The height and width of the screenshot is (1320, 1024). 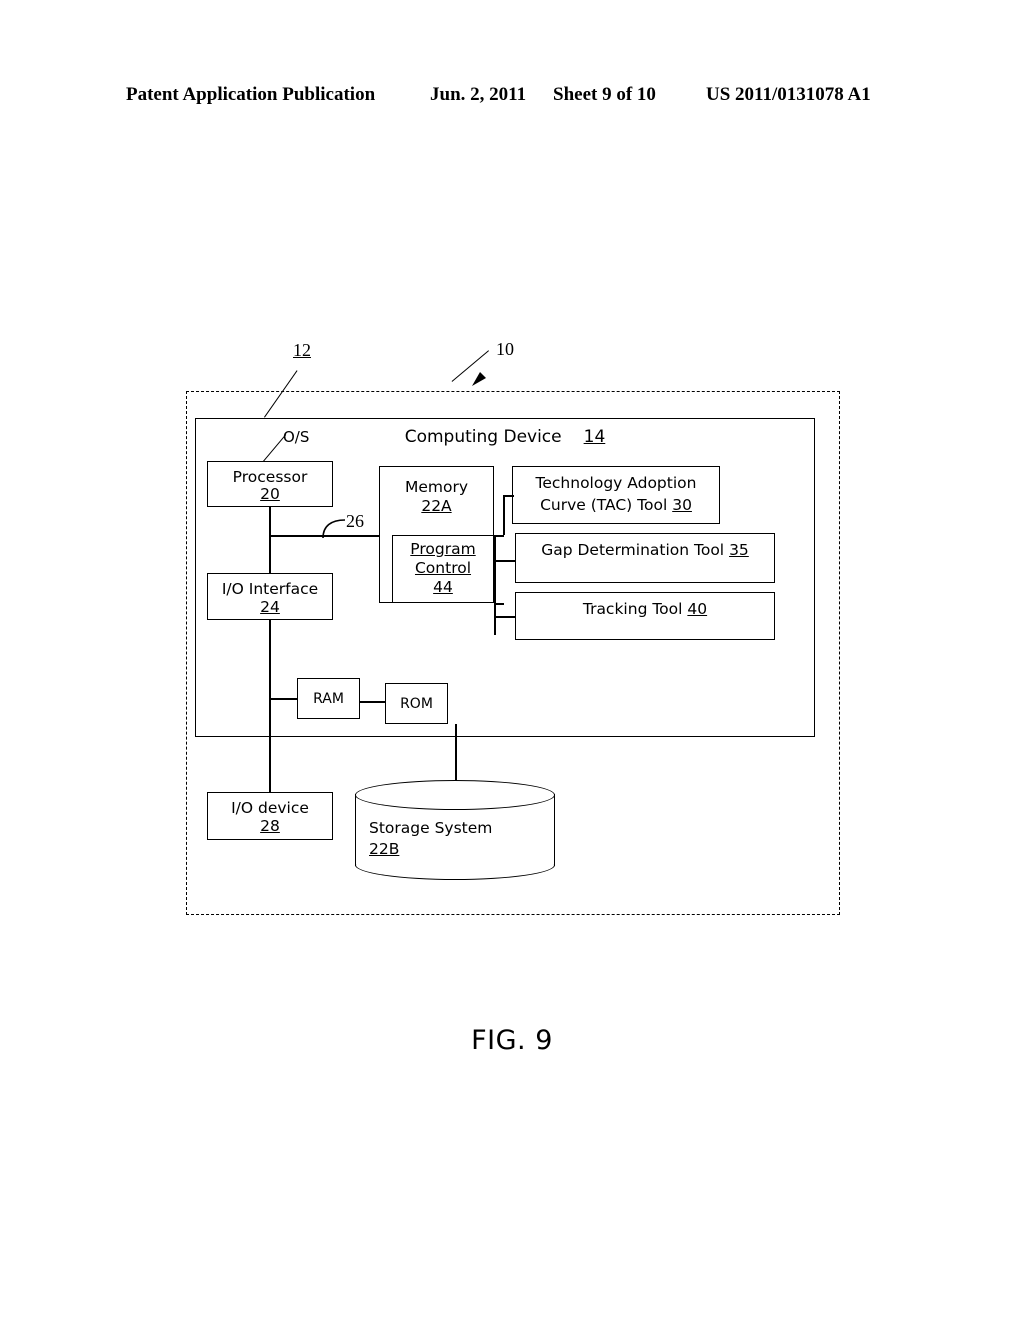 What do you see at coordinates (512, 1040) in the screenshot?
I see `figure-caption: FIG. 9` at bounding box center [512, 1040].